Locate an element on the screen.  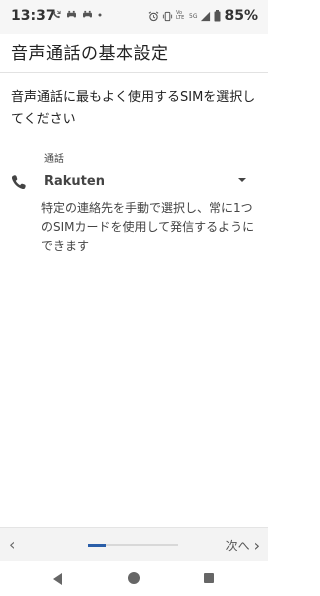
signal-icon is located at coordinates (206, 16).